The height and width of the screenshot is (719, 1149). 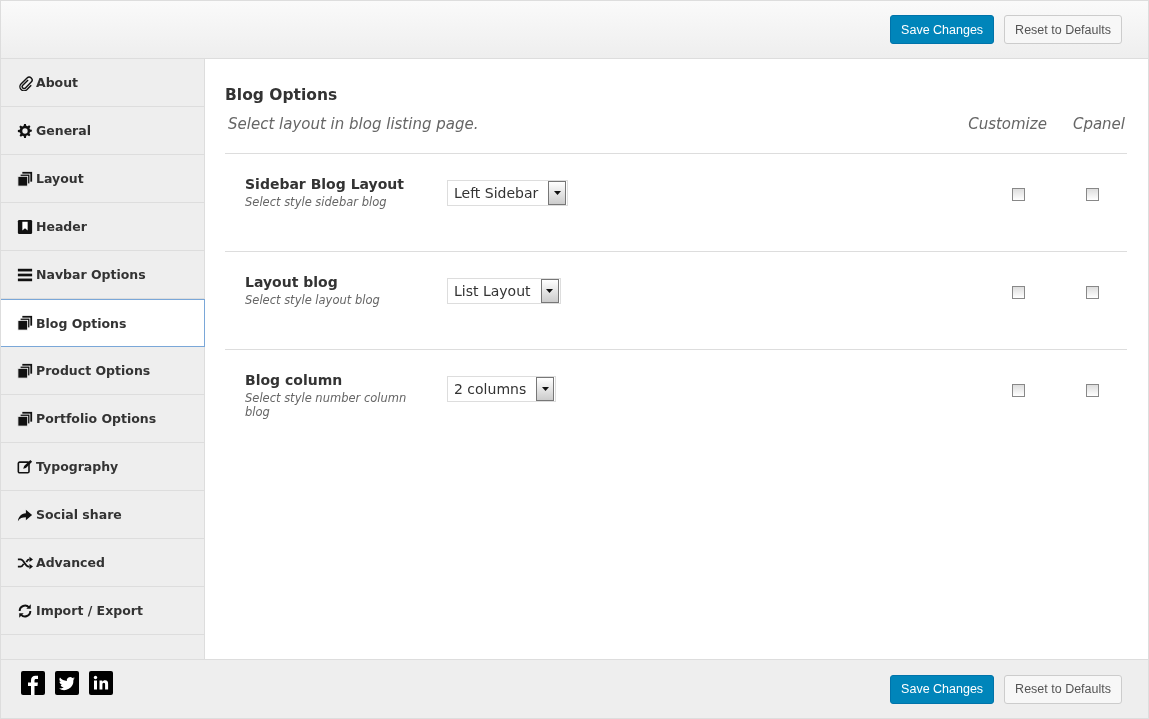 I want to click on option-label: Sidebar Blog Layout, so click(x=324, y=184).